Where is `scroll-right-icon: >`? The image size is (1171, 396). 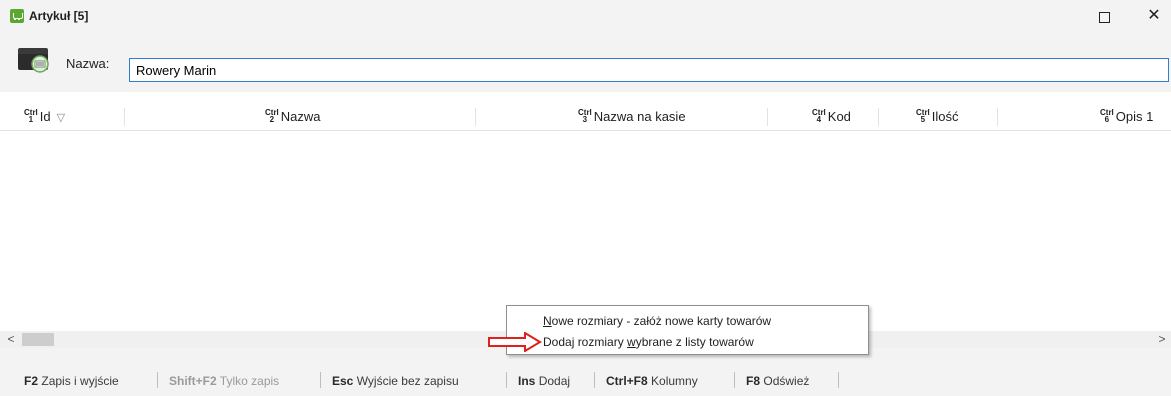
scroll-right-icon: > is located at coordinates (1162, 339).